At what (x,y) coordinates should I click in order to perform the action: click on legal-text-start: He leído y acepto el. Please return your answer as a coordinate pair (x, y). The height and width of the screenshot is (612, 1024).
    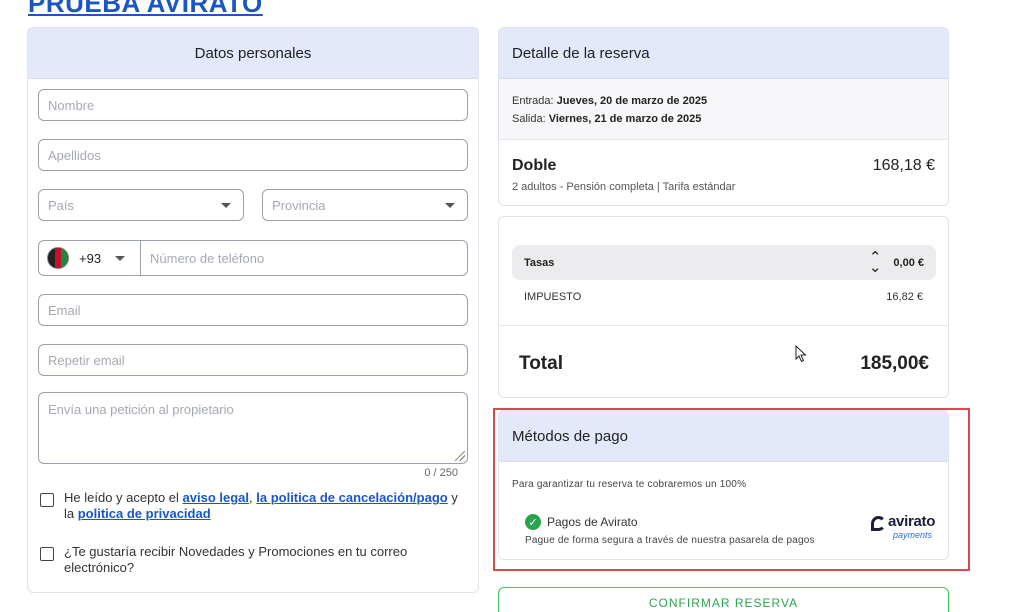
    Looking at the image, I should click on (123, 497).